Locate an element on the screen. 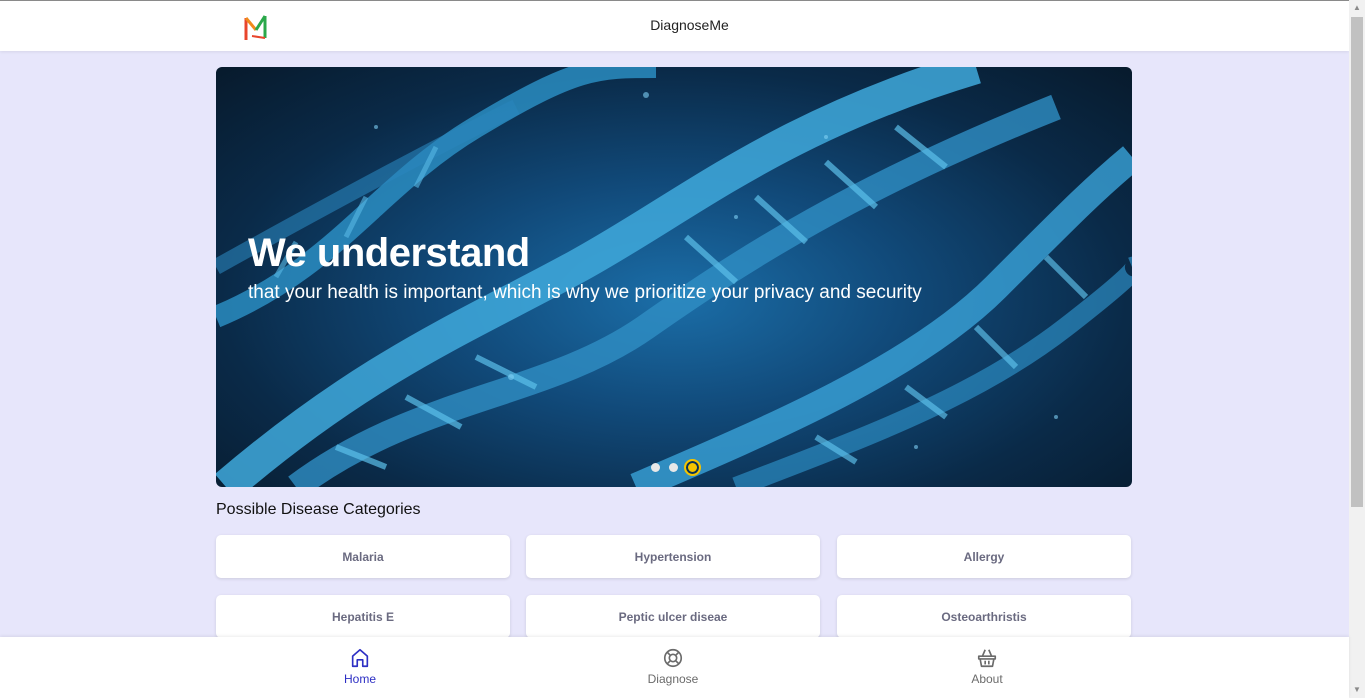 This screenshot has width=1365, height=698. home-icon is located at coordinates (360, 658).